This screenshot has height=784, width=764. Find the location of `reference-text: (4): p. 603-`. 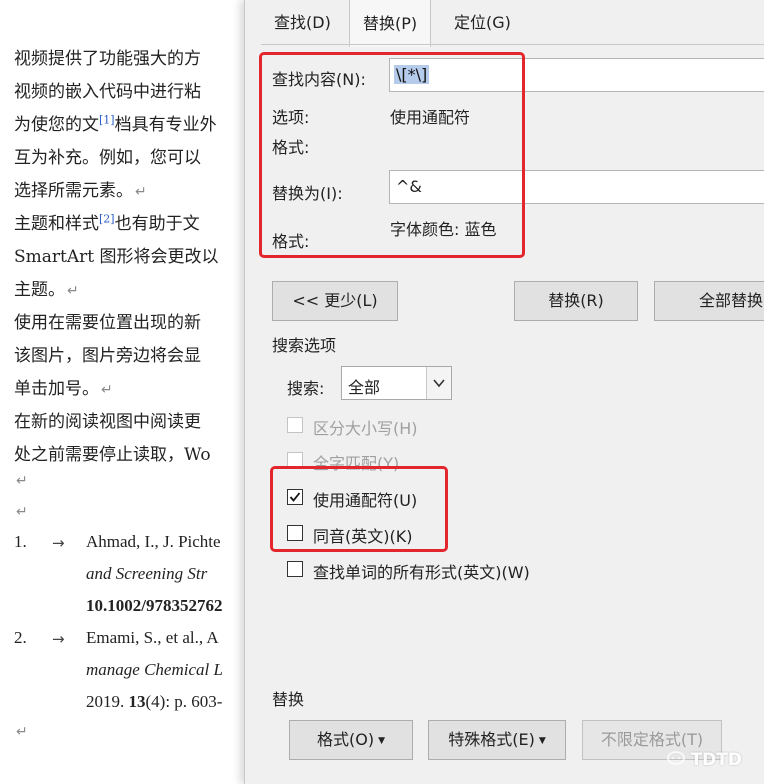

reference-text: (4): p. 603- is located at coordinates (184, 701).